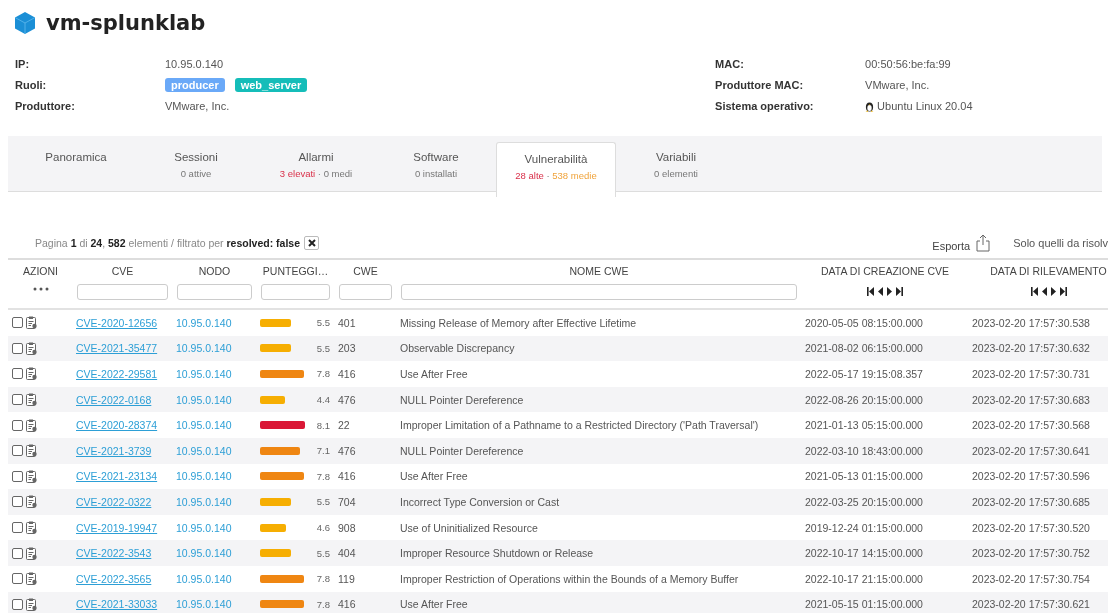  Describe the element at coordinates (196, 164) in the screenshot. I see `tab: Sessioni 0 attive` at that location.